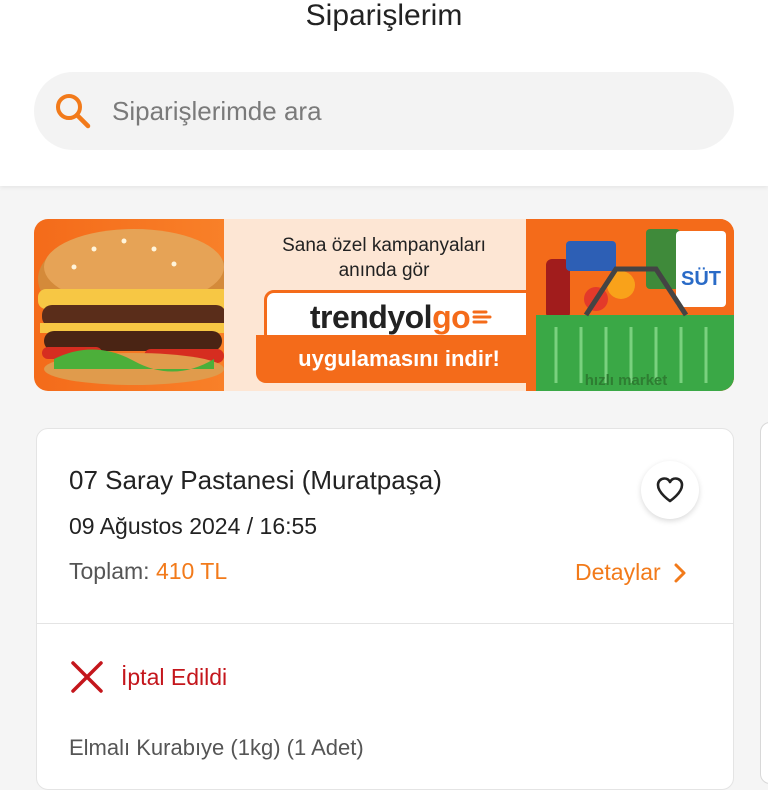 Image resolution: width=768 pixels, height=790 pixels. I want to click on brand-suffix: go, so click(451, 316).